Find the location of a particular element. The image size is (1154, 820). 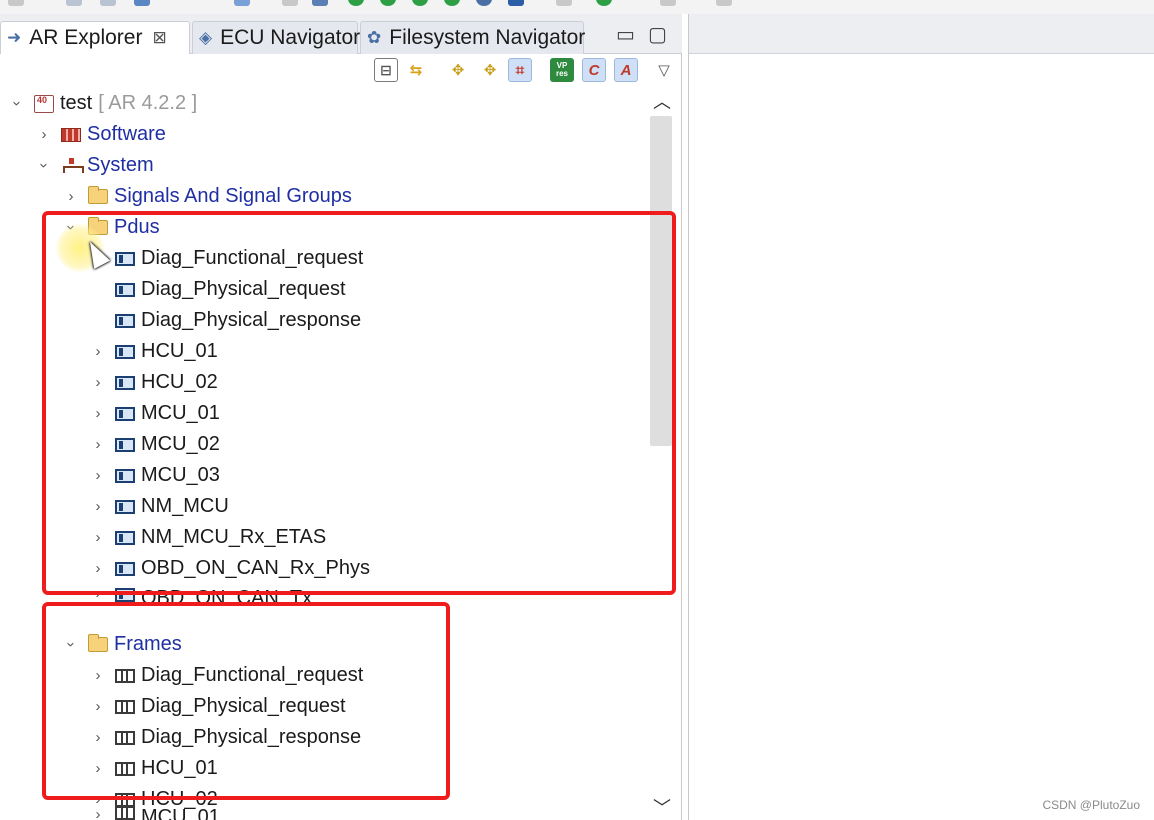

tree-node-label: Diag_Physical_request is located at coordinates (243, 289).